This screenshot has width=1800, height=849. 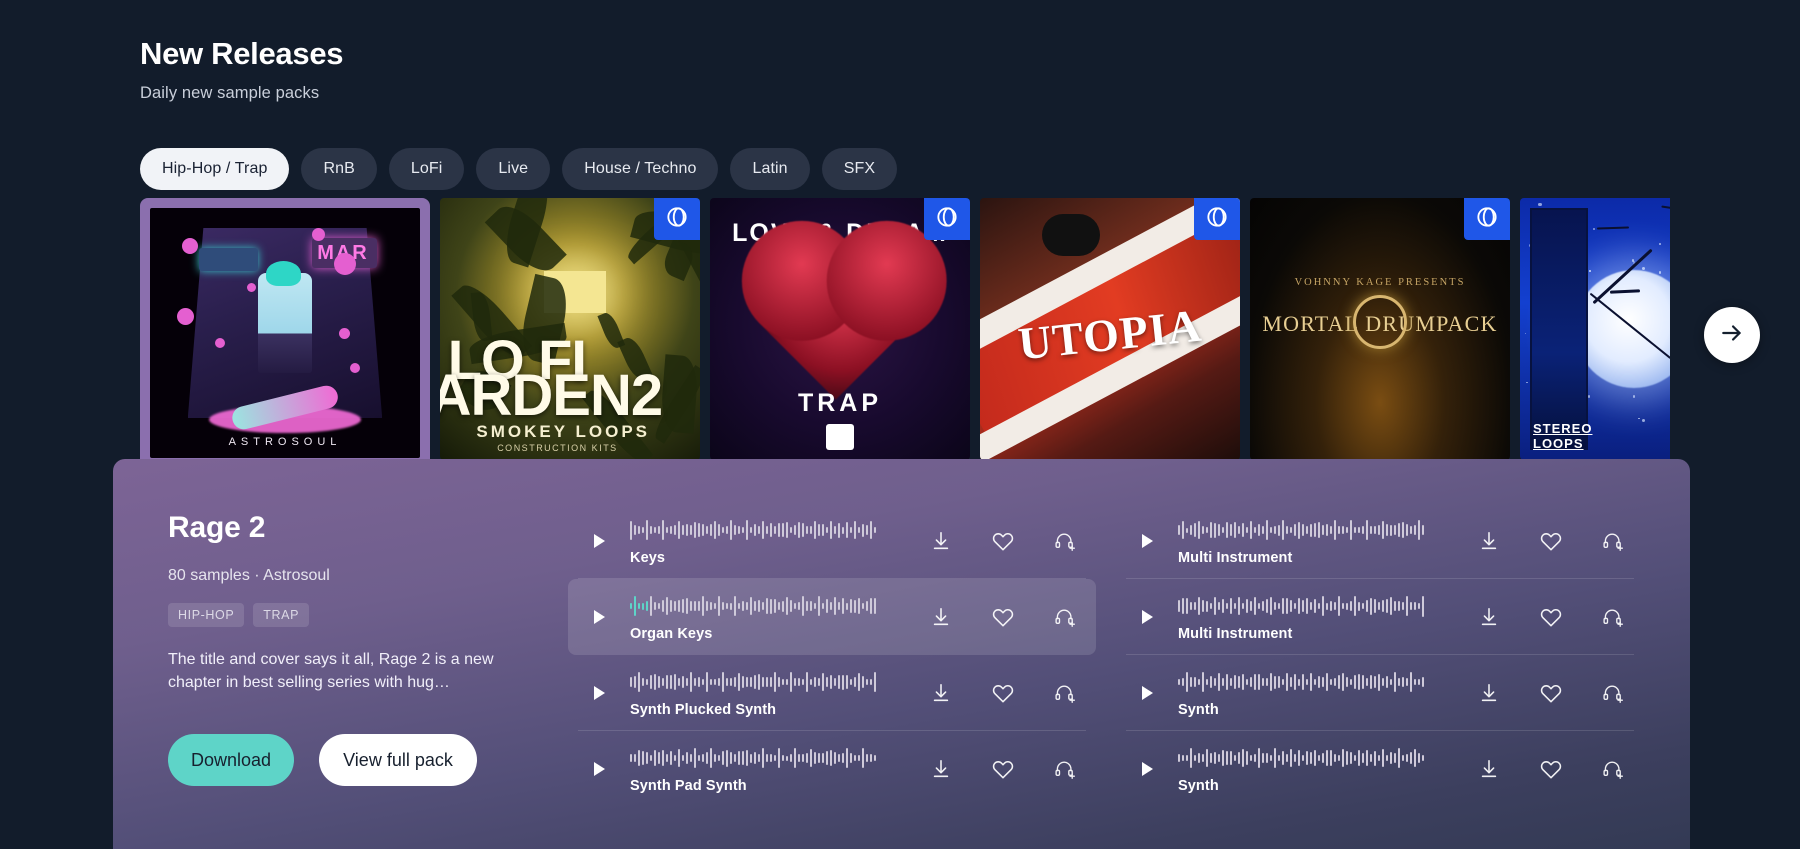 What do you see at coordinates (398, 760) in the screenshot?
I see `view-full-pack-button: View full pack` at bounding box center [398, 760].